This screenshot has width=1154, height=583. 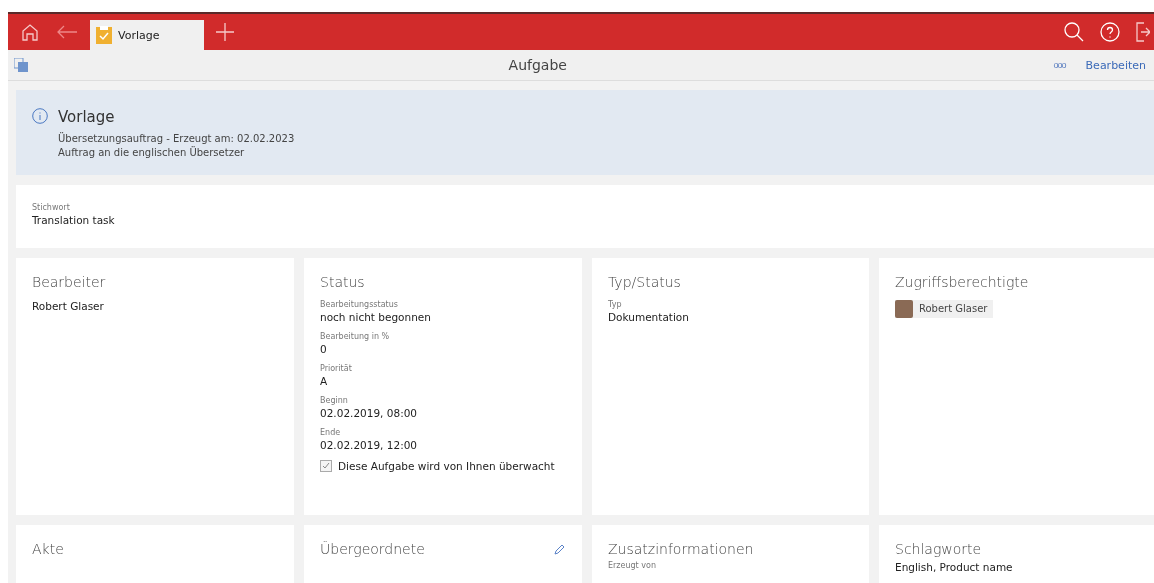 What do you see at coordinates (104, 35) in the screenshot?
I see `clipboard-icon` at bounding box center [104, 35].